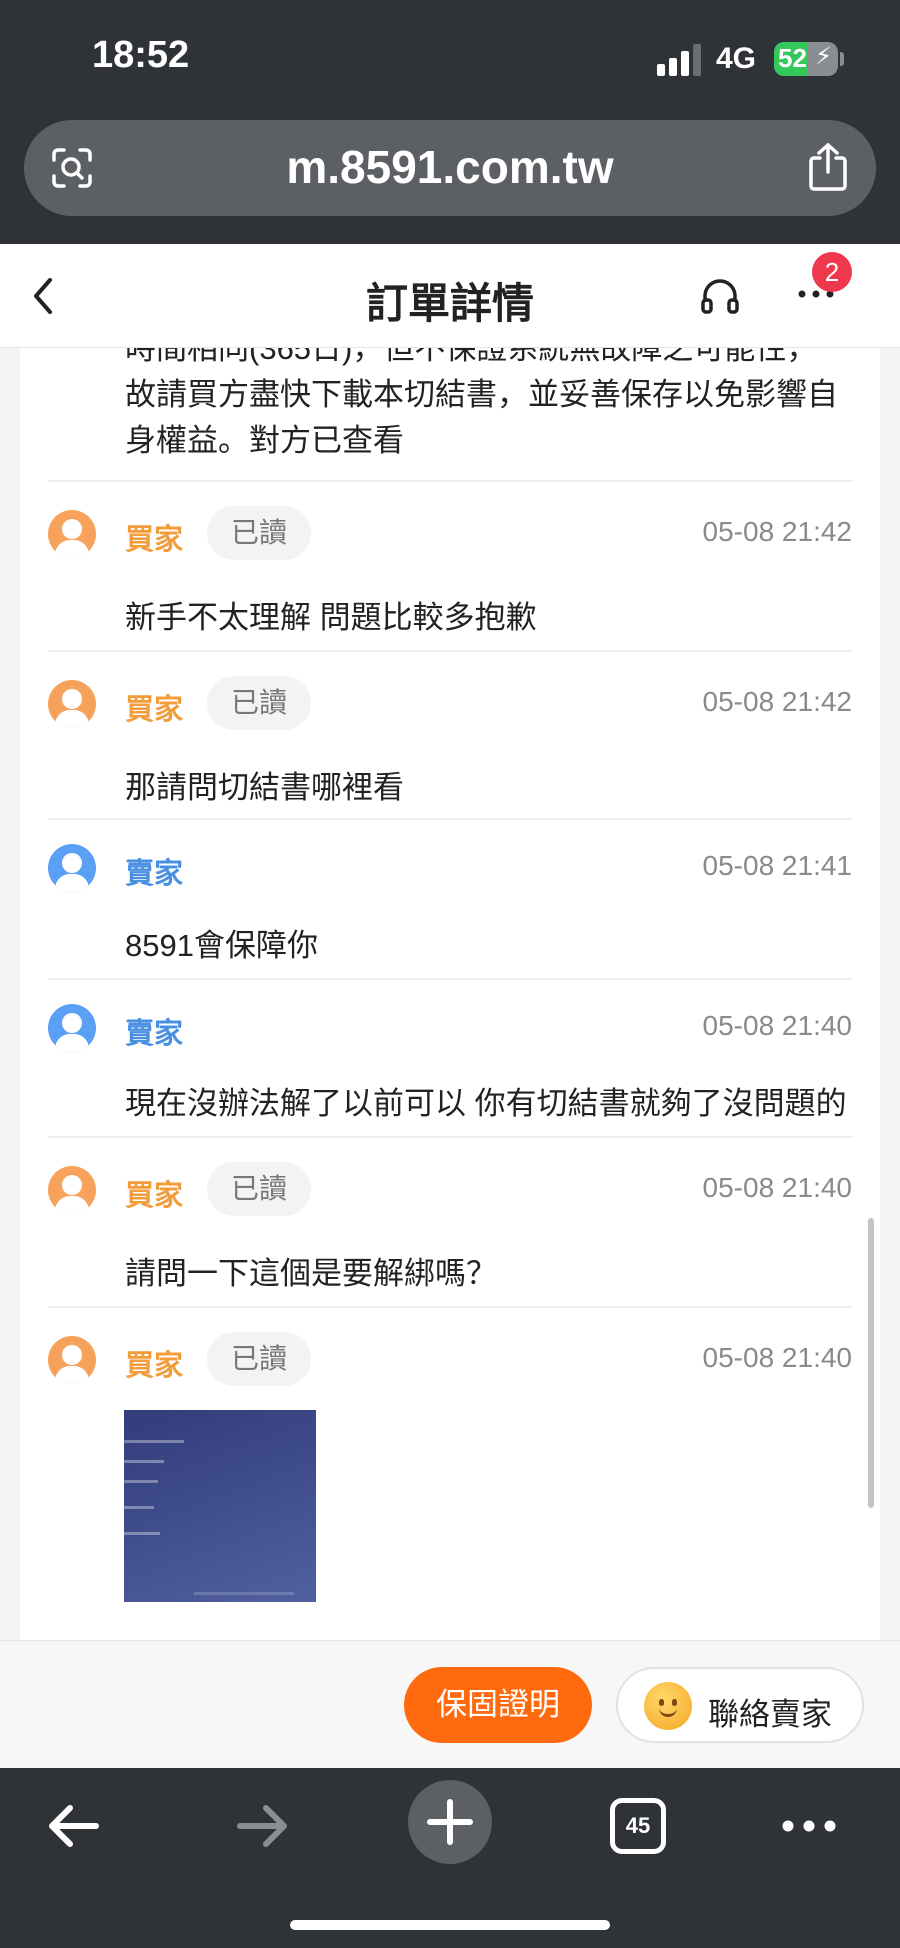 The width and height of the screenshot is (900, 1948). I want to click on share-icon, so click(828, 167).